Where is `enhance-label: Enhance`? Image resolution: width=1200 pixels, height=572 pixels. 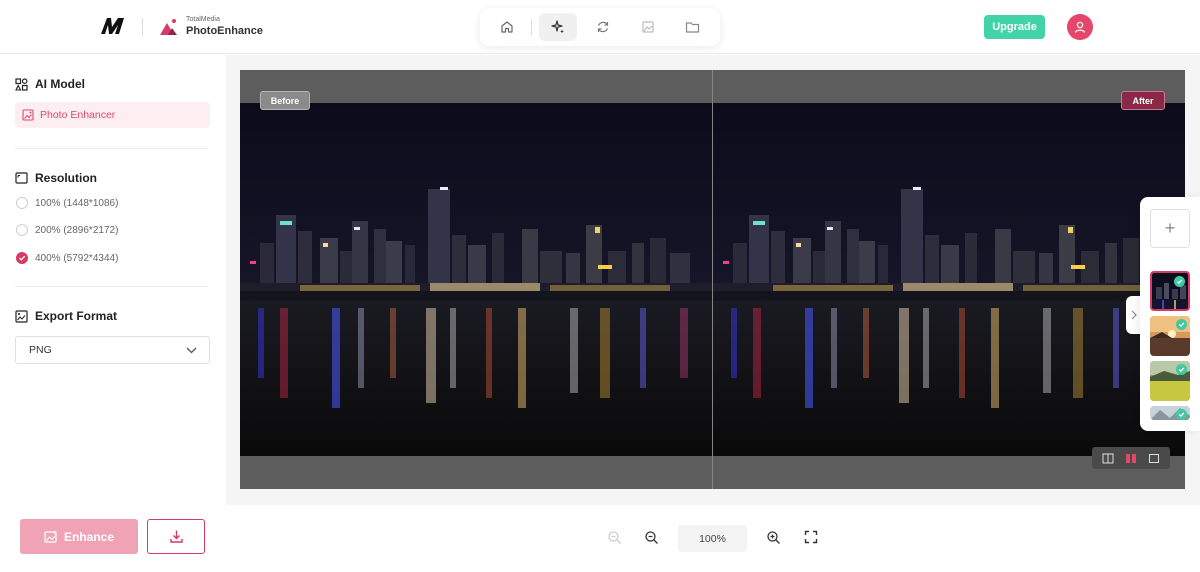 enhance-label: Enhance is located at coordinates (88, 536).